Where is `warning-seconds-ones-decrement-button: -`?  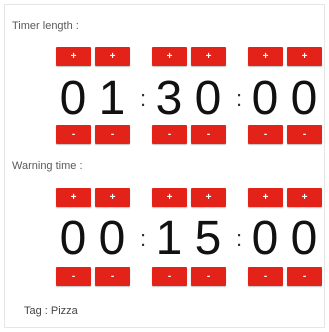
warning-seconds-ones-decrement-button: - is located at coordinates (304, 276).